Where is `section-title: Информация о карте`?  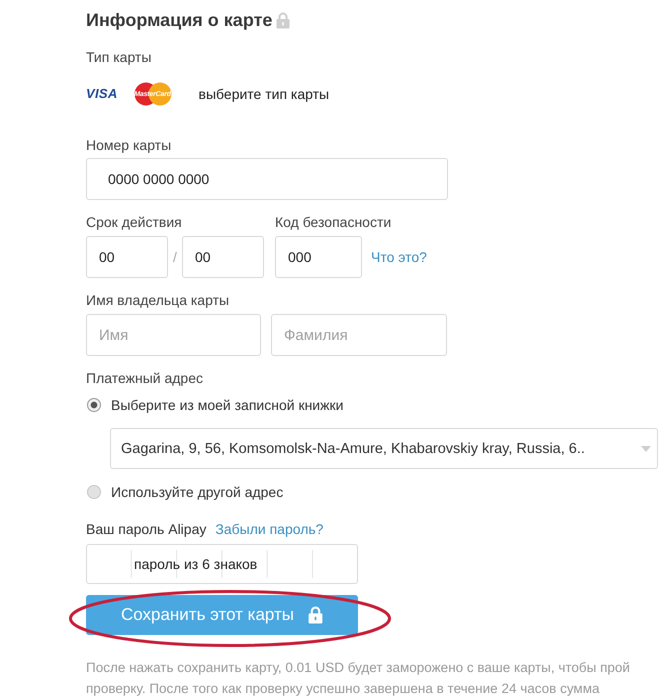 section-title: Информация о карте is located at coordinates (179, 20).